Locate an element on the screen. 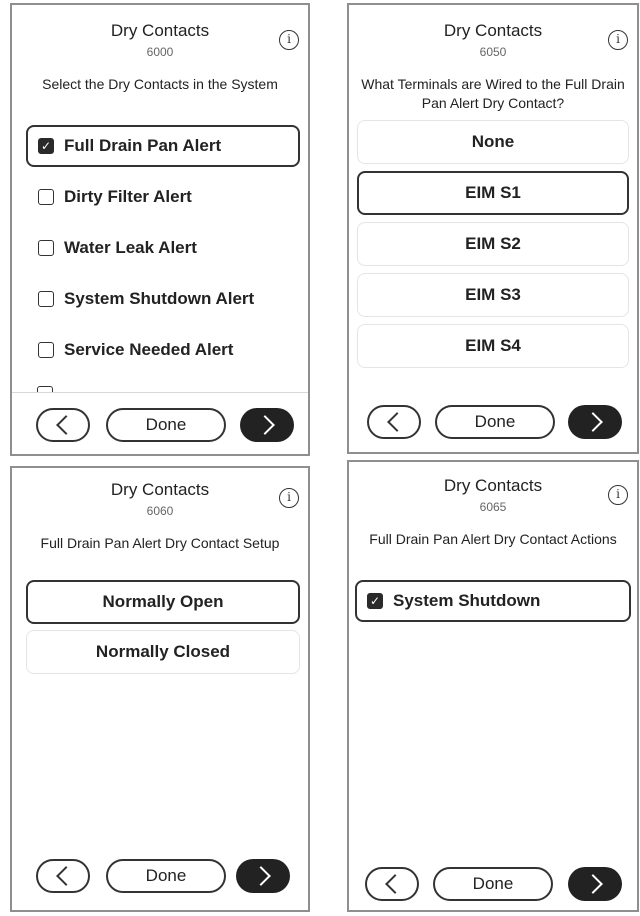 The width and height of the screenshot is (640, 916). screen-code: 6060 is located at coordinates (160, 511).